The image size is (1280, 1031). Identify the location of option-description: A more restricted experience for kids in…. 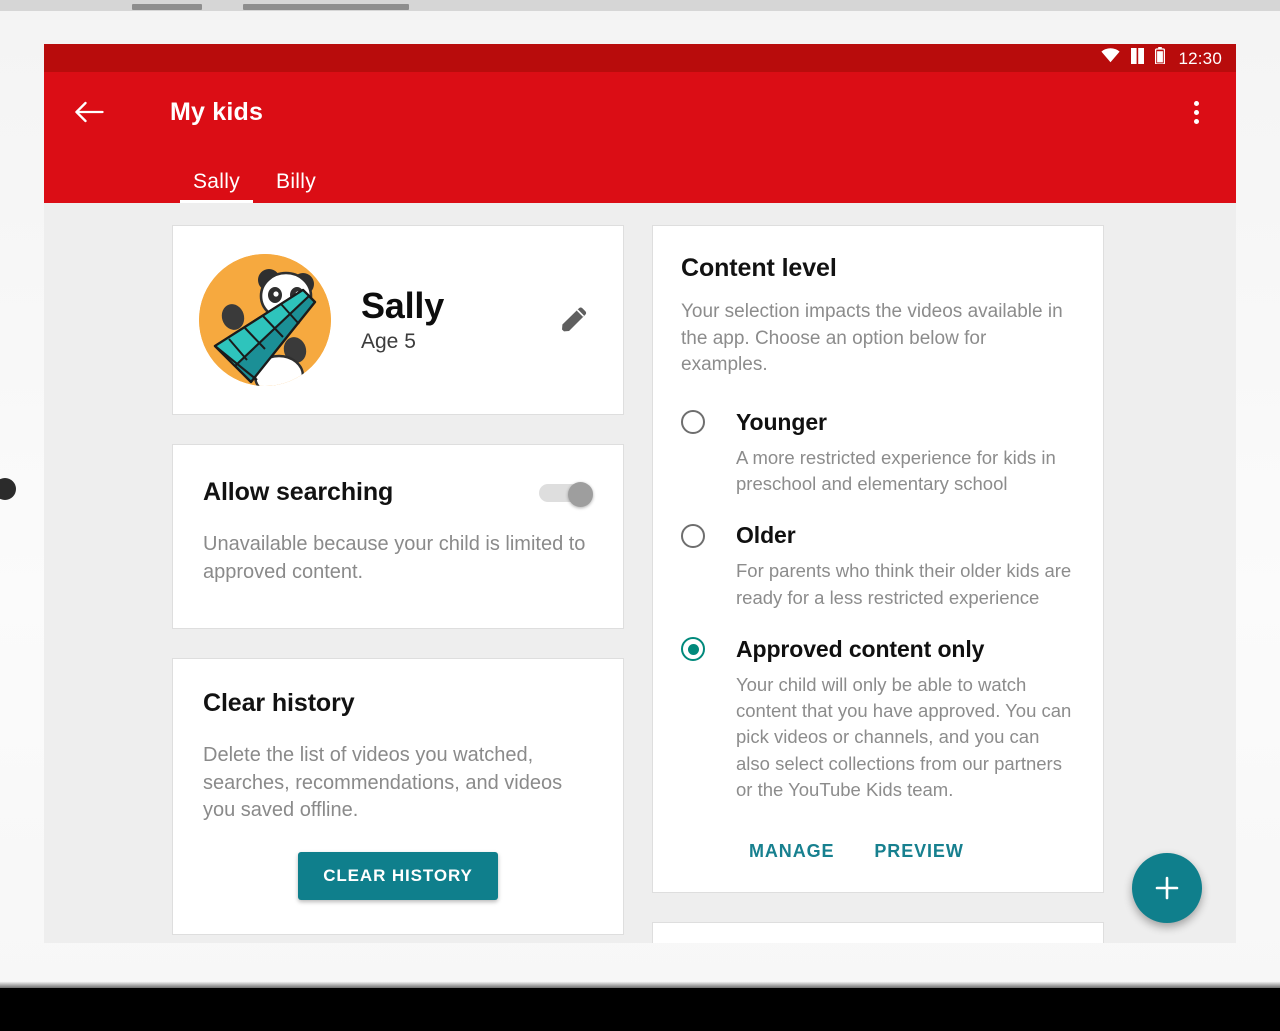
(896, 470).